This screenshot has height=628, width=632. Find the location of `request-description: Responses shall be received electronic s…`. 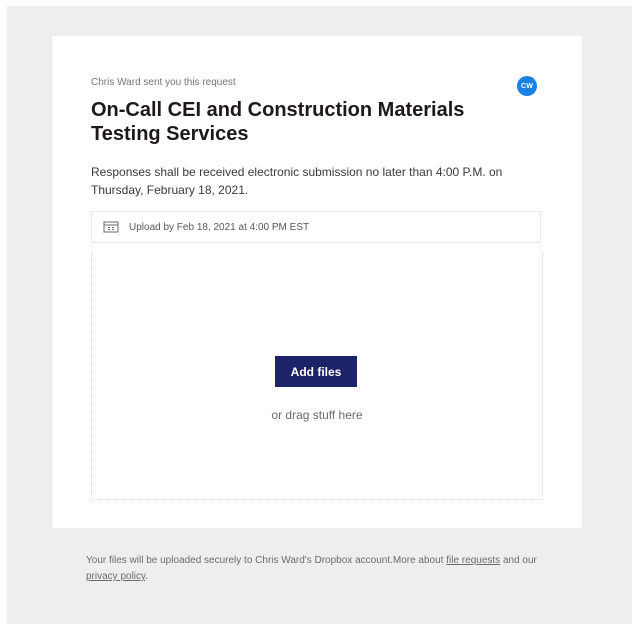

request-description: Responses shall be received electronic s… is located at coordinates (297, 181).